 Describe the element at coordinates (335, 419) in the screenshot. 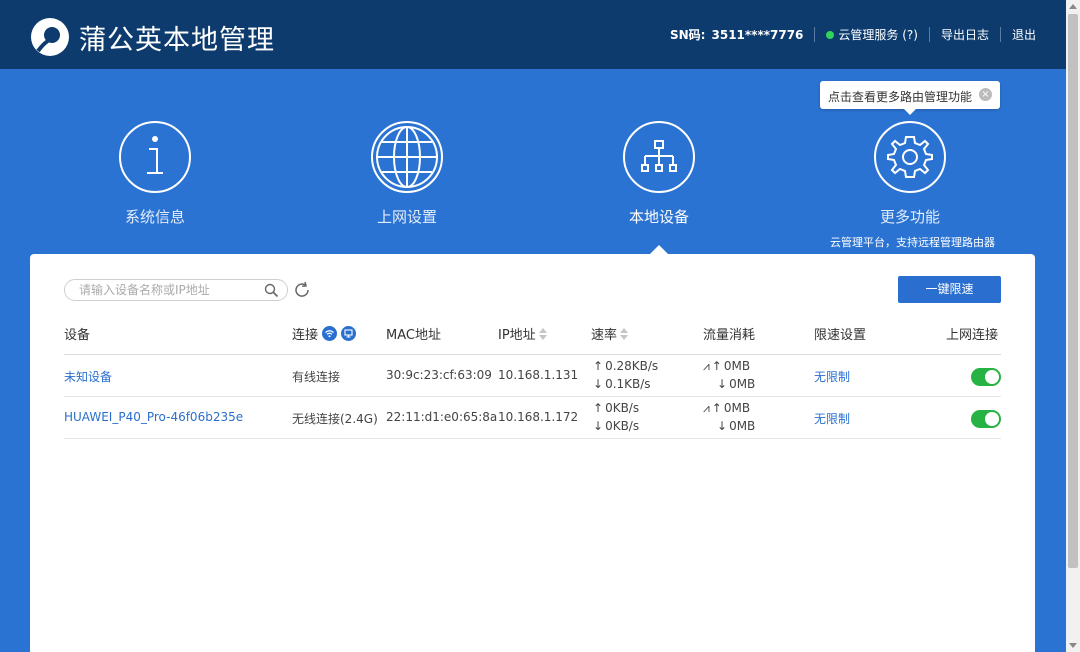

I see `connection-type: 无线连接(2.4G)` at that location.